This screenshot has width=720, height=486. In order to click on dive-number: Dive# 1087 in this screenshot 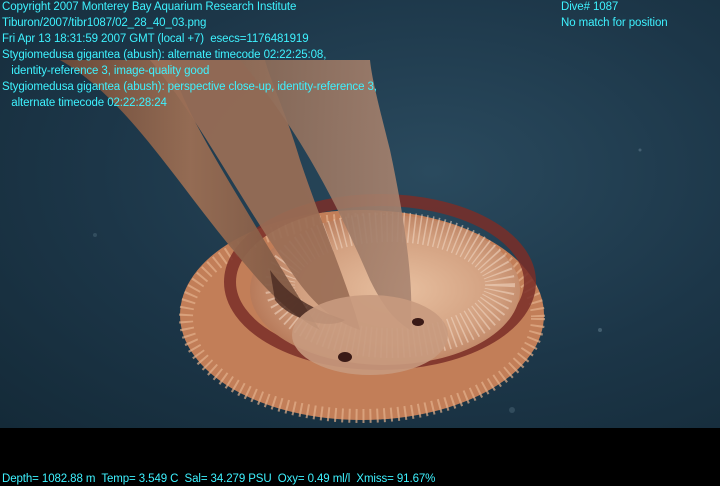, I will do `click(590, 7)`.